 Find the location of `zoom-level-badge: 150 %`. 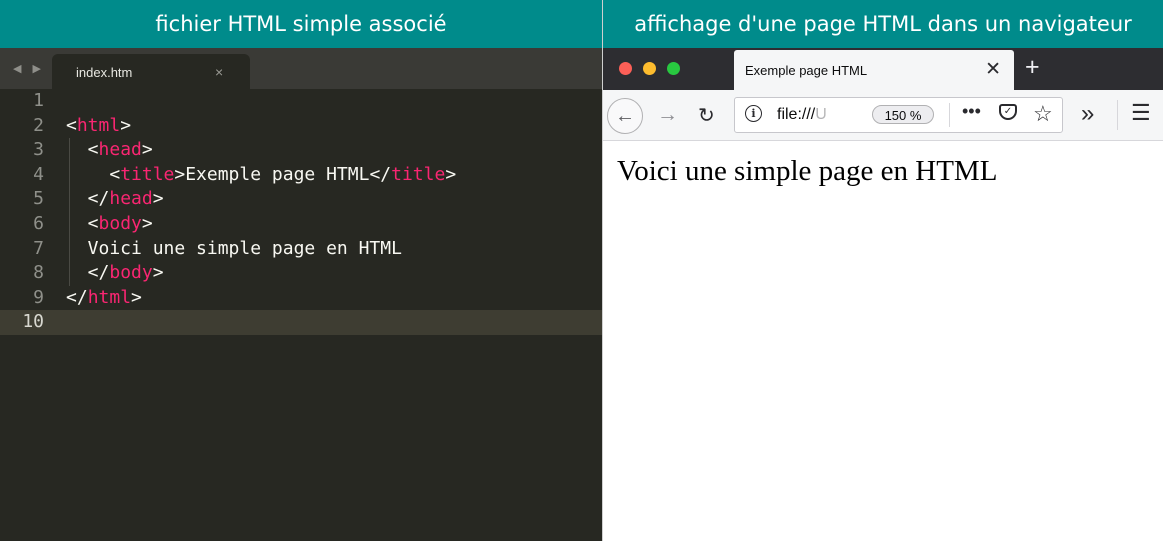

zoom-level-badge: 150 % is located at coordinates (903, 114).